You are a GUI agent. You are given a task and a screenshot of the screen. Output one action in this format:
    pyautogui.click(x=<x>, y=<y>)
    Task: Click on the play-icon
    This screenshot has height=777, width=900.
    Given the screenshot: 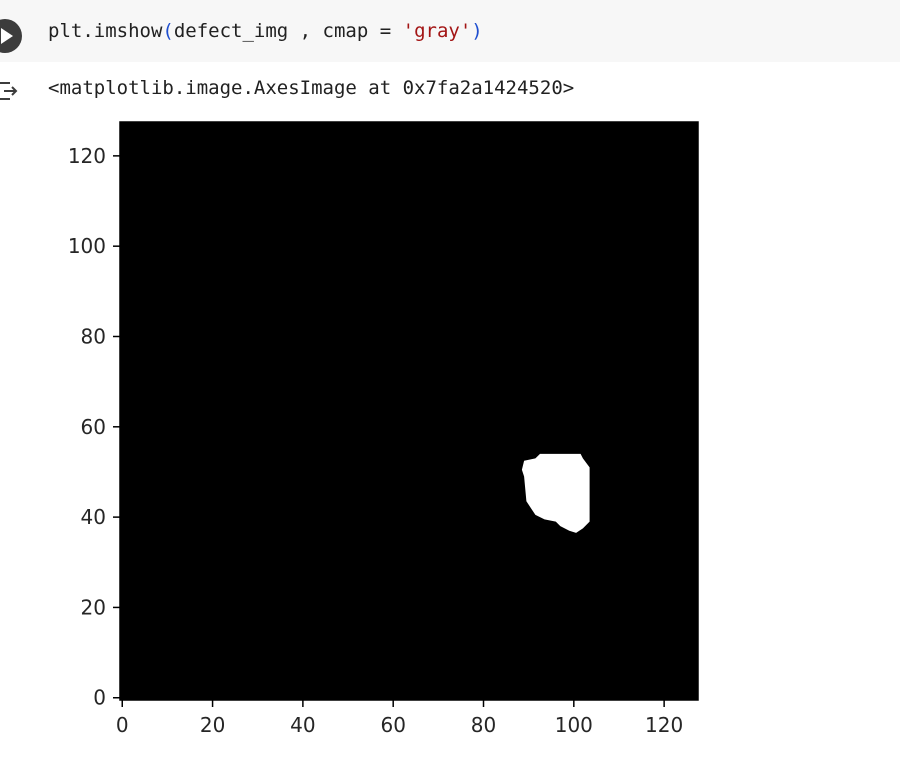 What is the action you would take?
    pyautogui.click(x=7, y=36)
    